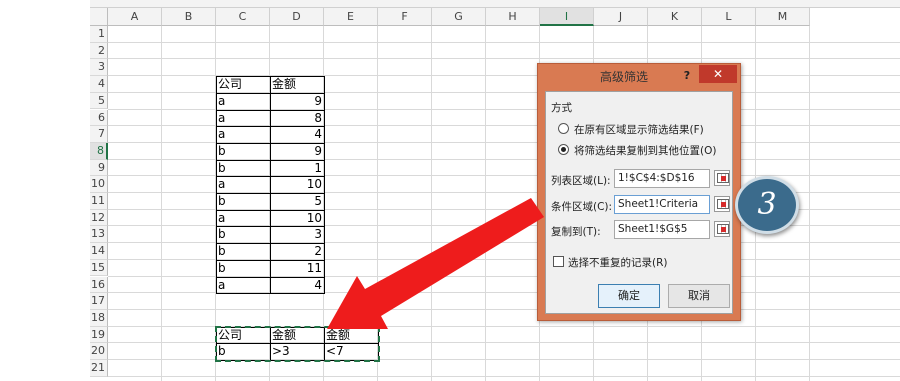 The image size is (900, 381). Describe the element at coordinates (699, 296) in the screenshot. I see `cancel-button: 取消` at that location.